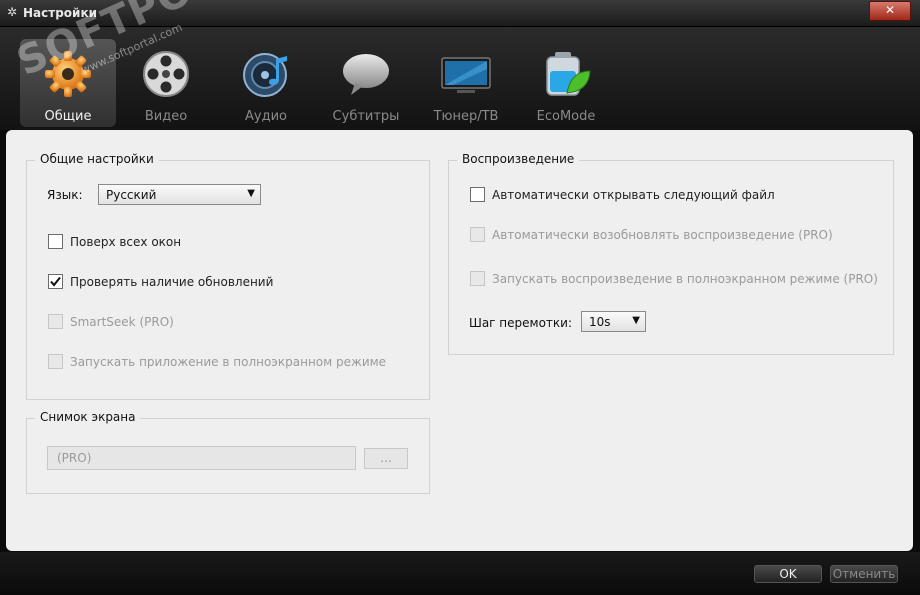 The image size is (920, 595). Describe the element at coordinates (65, 195) in the screenshot. I see `language-label: Язык:` at that location.